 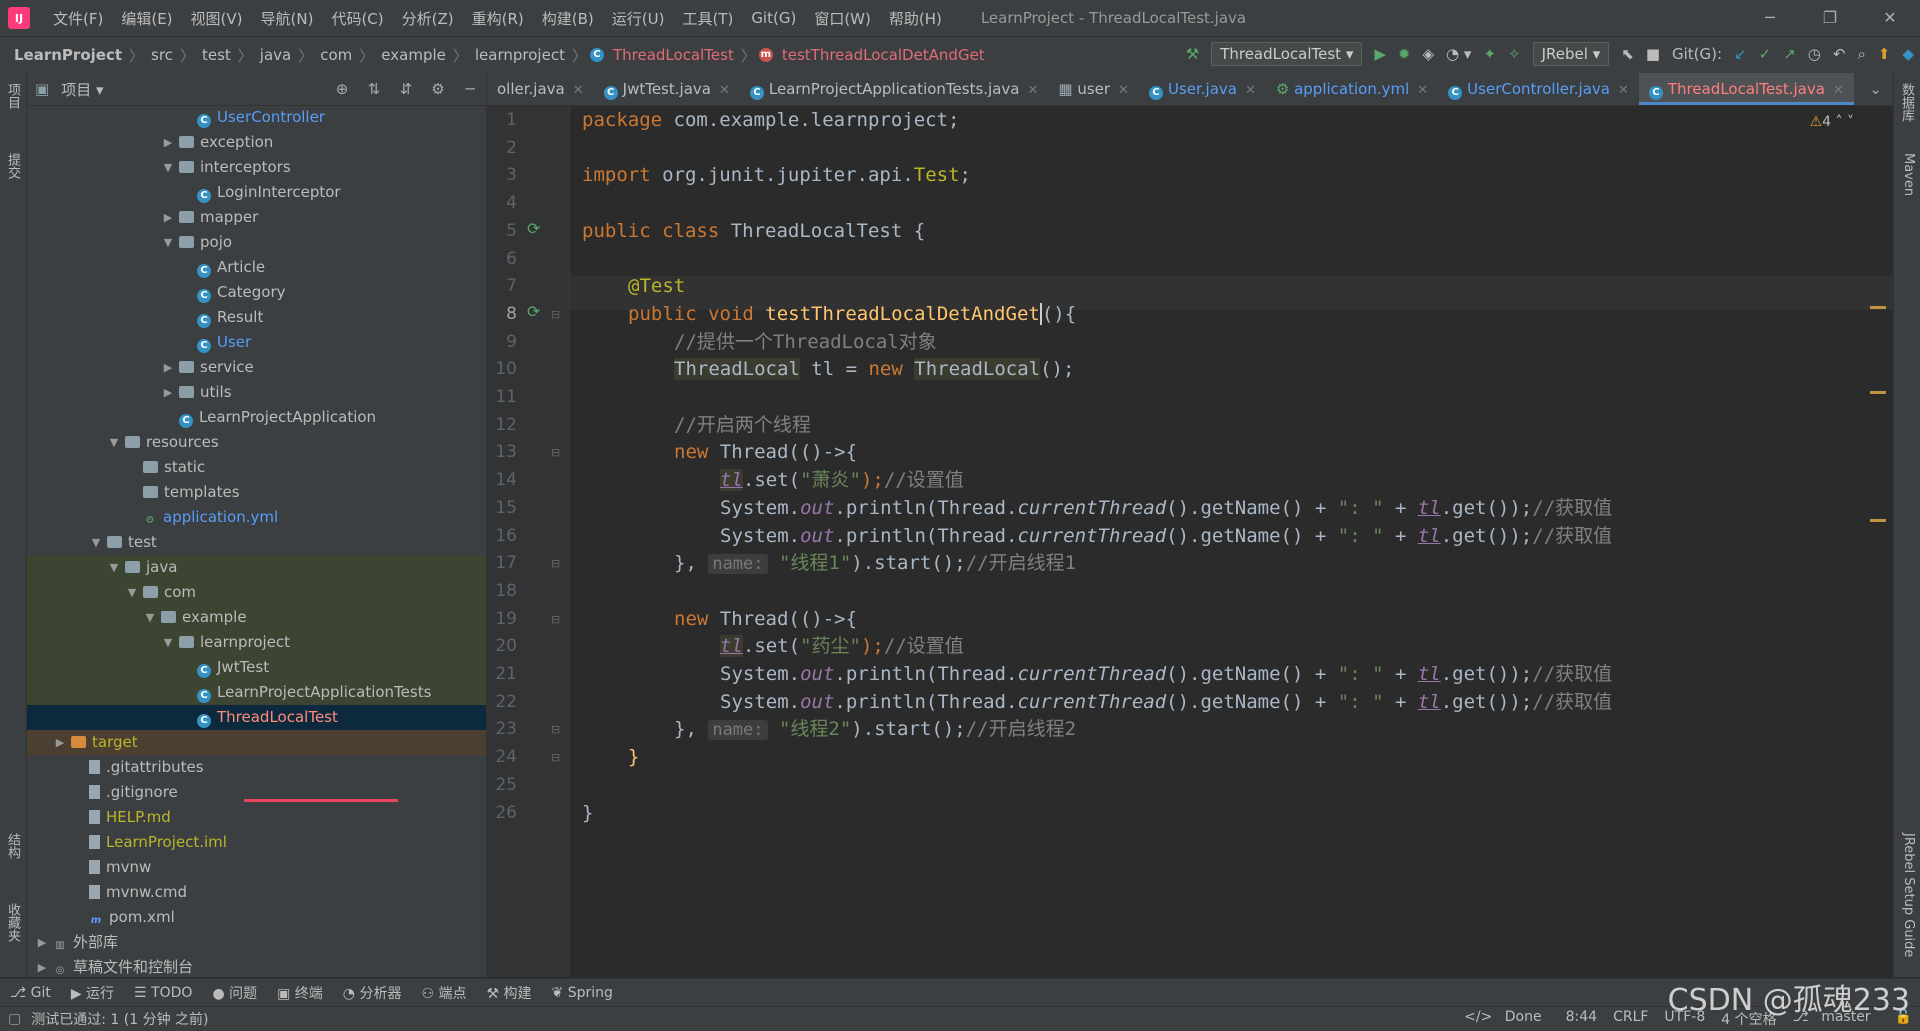 What do you see at coordinates (508, 993) in the screenshot?
I see `tool-build: ⚒ 构建` at bounding box center [508, 993].